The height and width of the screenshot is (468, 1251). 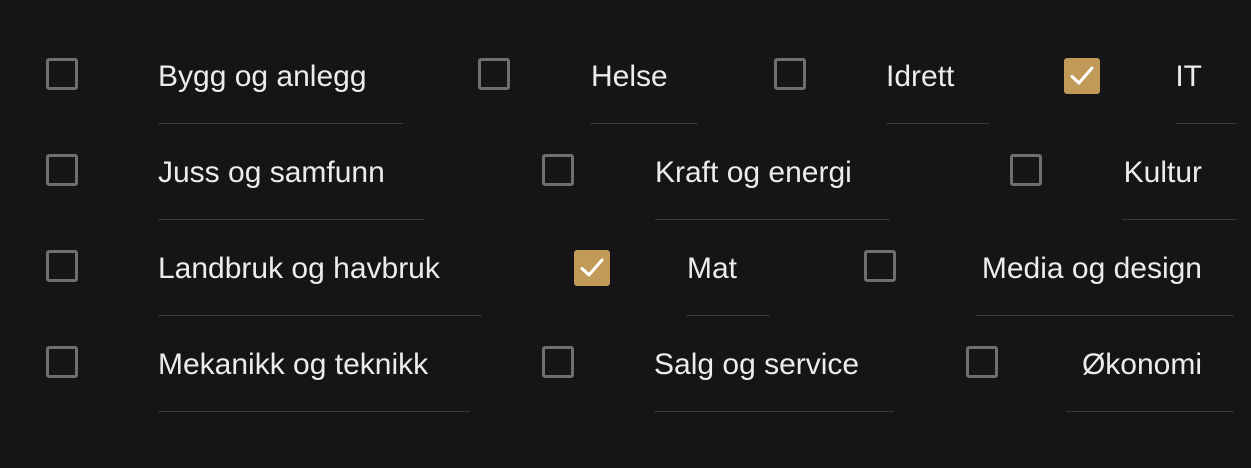 I want to click on label-mekanikk-og-teknikk: Mekanikk og teknikk, so click(x=293, y=365).